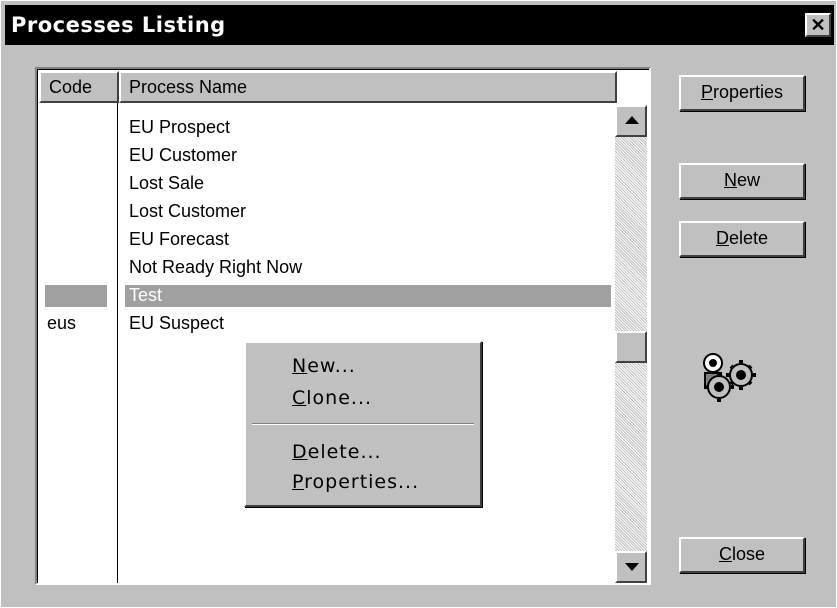  I want to click on menu-separator, so click(363, 424).